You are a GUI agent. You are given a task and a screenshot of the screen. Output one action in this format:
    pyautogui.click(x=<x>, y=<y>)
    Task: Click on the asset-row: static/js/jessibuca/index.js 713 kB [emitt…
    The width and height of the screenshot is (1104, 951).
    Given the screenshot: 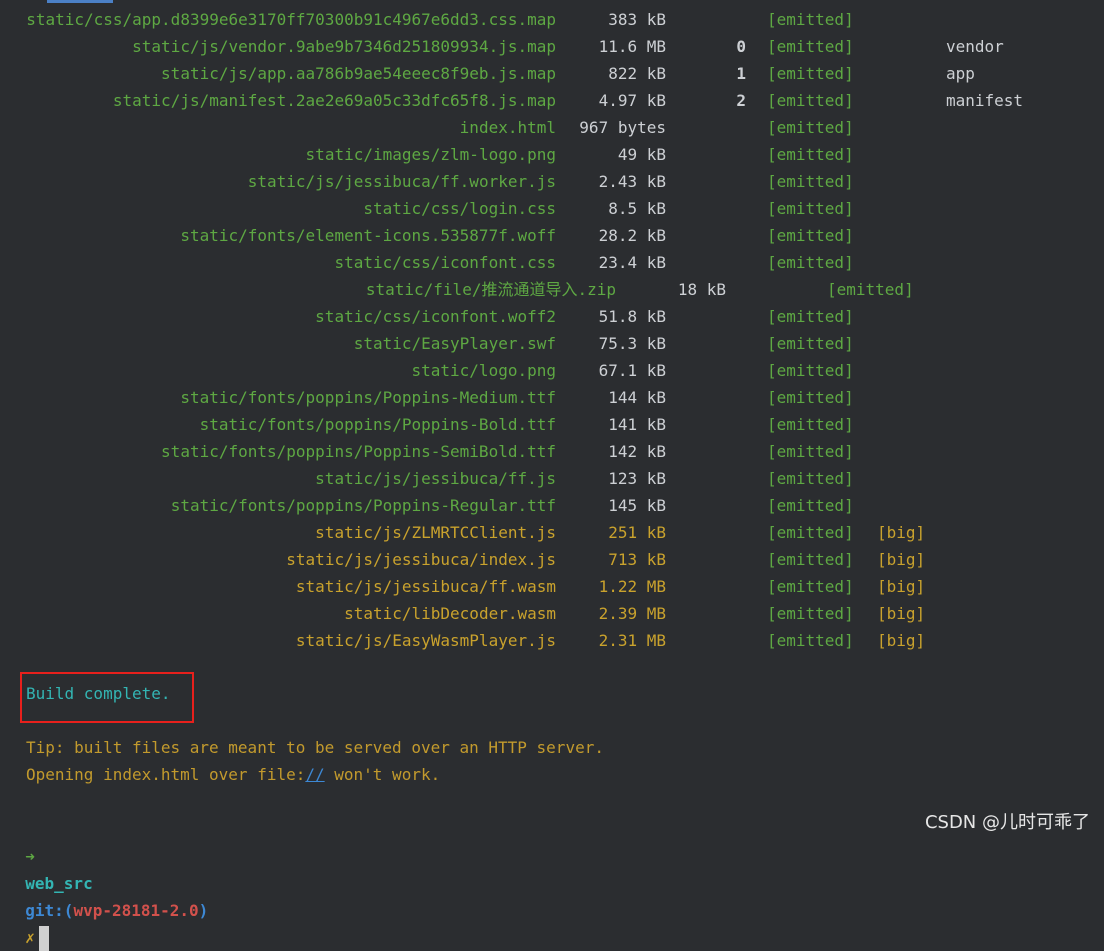 What is the action you would take?
    pyautogui.click(x=552, y=559)
    